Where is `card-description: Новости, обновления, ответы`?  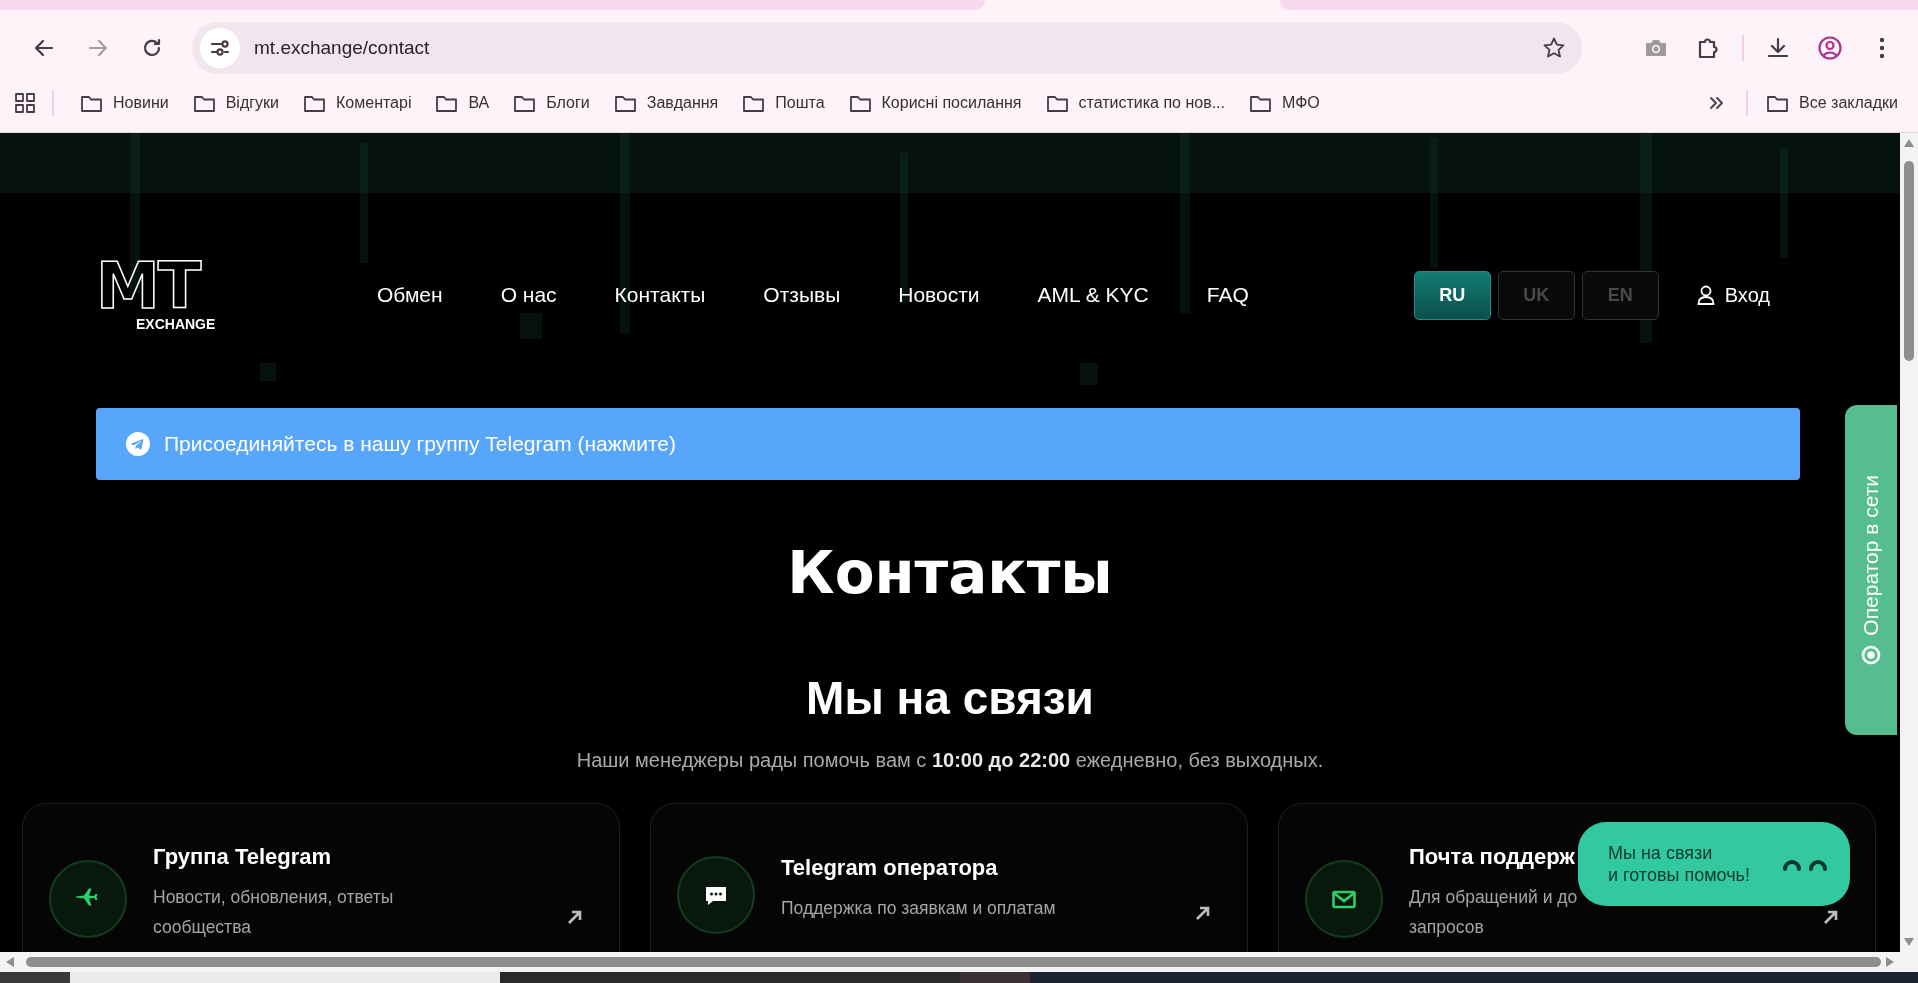 card-description: Новости, обновления, ответы is located at coordinates (273, 897).